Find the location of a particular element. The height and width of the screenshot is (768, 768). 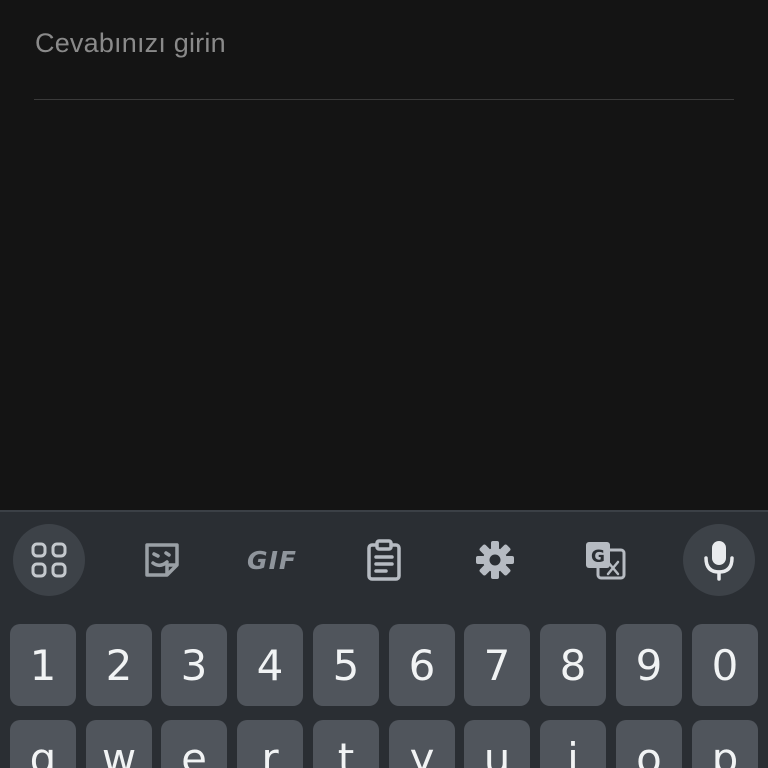

key-i: i is located at coordinates (573, 744).